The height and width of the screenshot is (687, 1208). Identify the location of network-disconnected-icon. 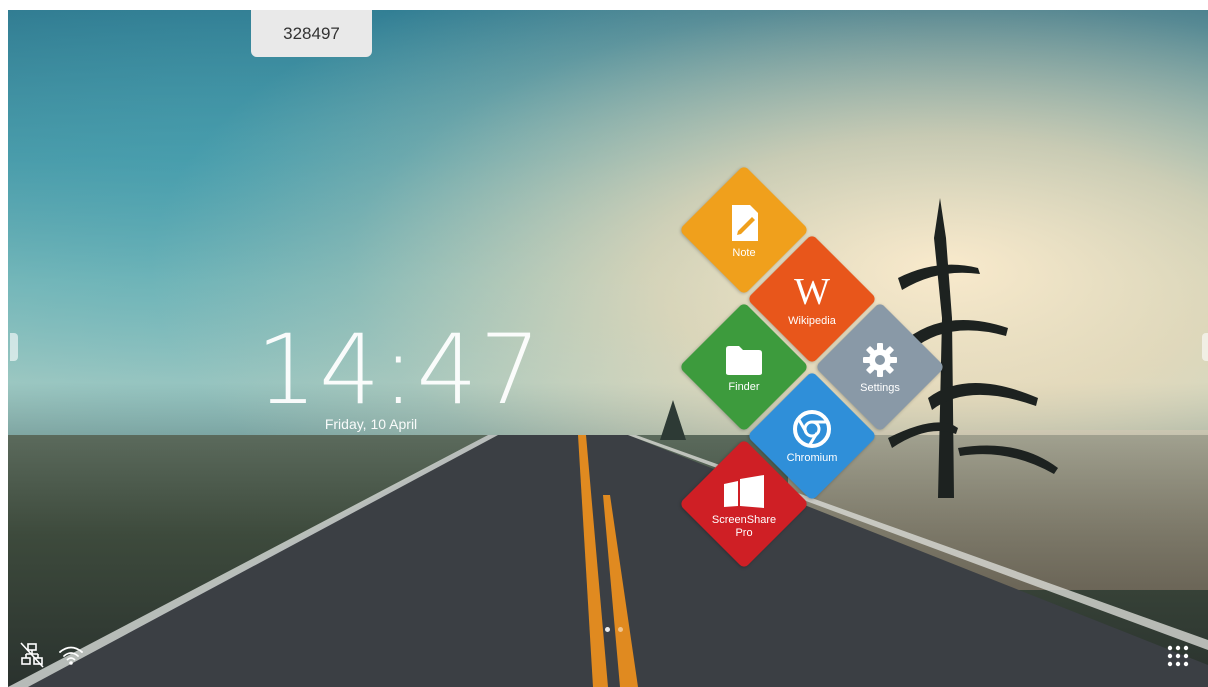
(32, 655).